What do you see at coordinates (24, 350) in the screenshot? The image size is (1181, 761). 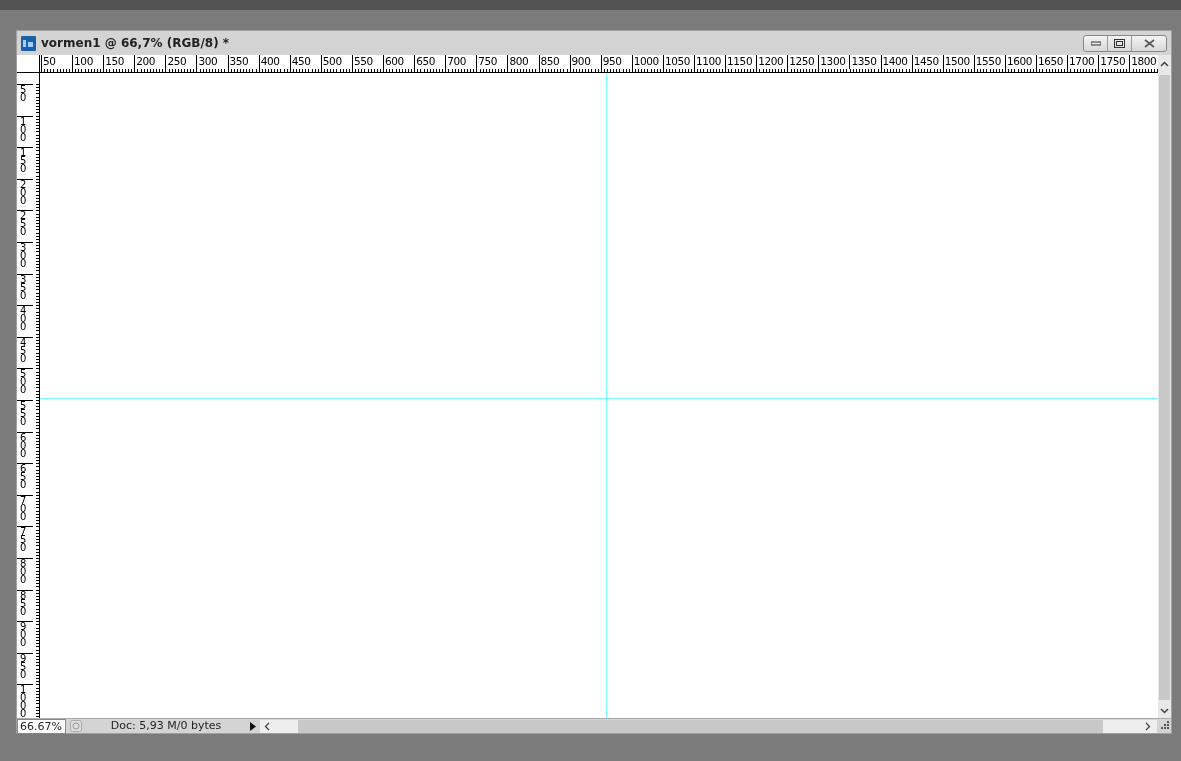 I see `ruler-label: 450` at bounding box center [24, 350].